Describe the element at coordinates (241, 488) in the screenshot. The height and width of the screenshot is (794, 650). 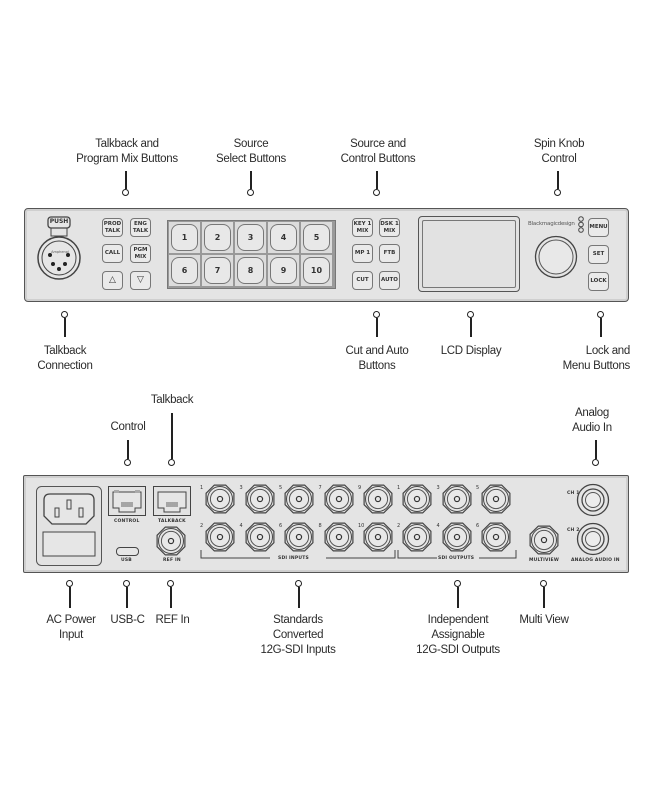
I see `sdi-input-number: 3` at that location.